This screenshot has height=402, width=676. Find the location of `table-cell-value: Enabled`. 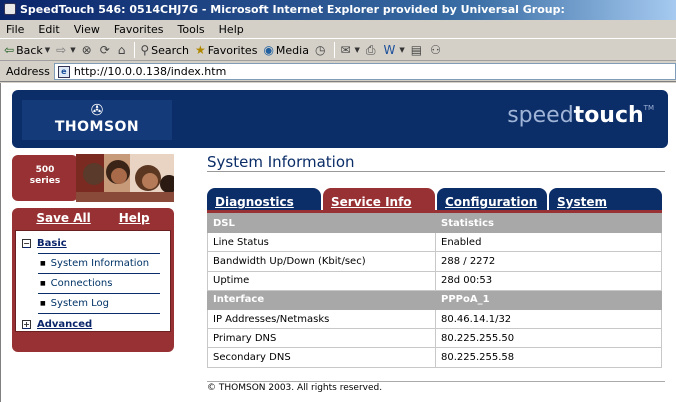

table-cell-value: Enabled is located at coordinates (548, 242).